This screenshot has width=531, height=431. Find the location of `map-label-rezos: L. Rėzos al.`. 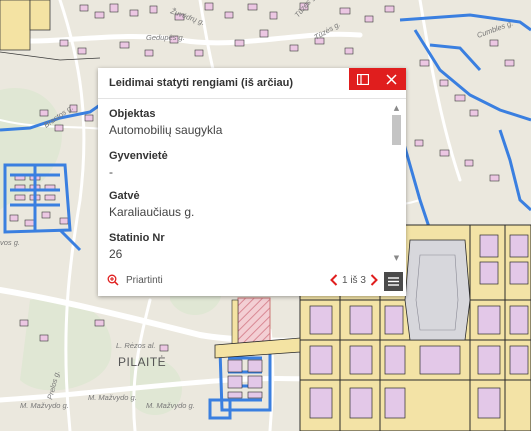

map-label-rezos: L. Rėzos al. is located at coordinates (136, 345).